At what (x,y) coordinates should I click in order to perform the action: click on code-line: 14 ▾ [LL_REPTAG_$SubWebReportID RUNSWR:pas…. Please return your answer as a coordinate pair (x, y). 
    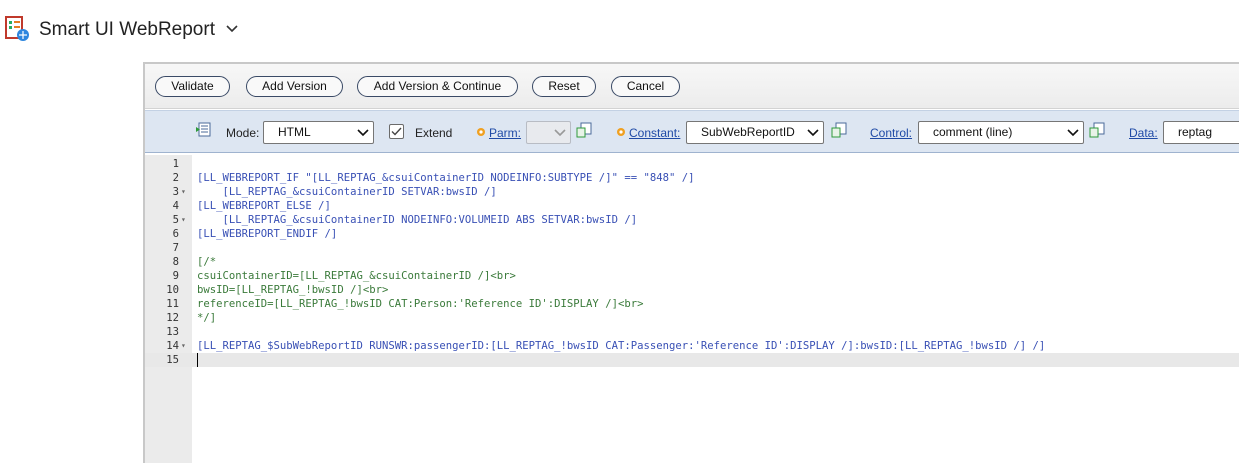
    Looking at the image, I should click on (692, 346).